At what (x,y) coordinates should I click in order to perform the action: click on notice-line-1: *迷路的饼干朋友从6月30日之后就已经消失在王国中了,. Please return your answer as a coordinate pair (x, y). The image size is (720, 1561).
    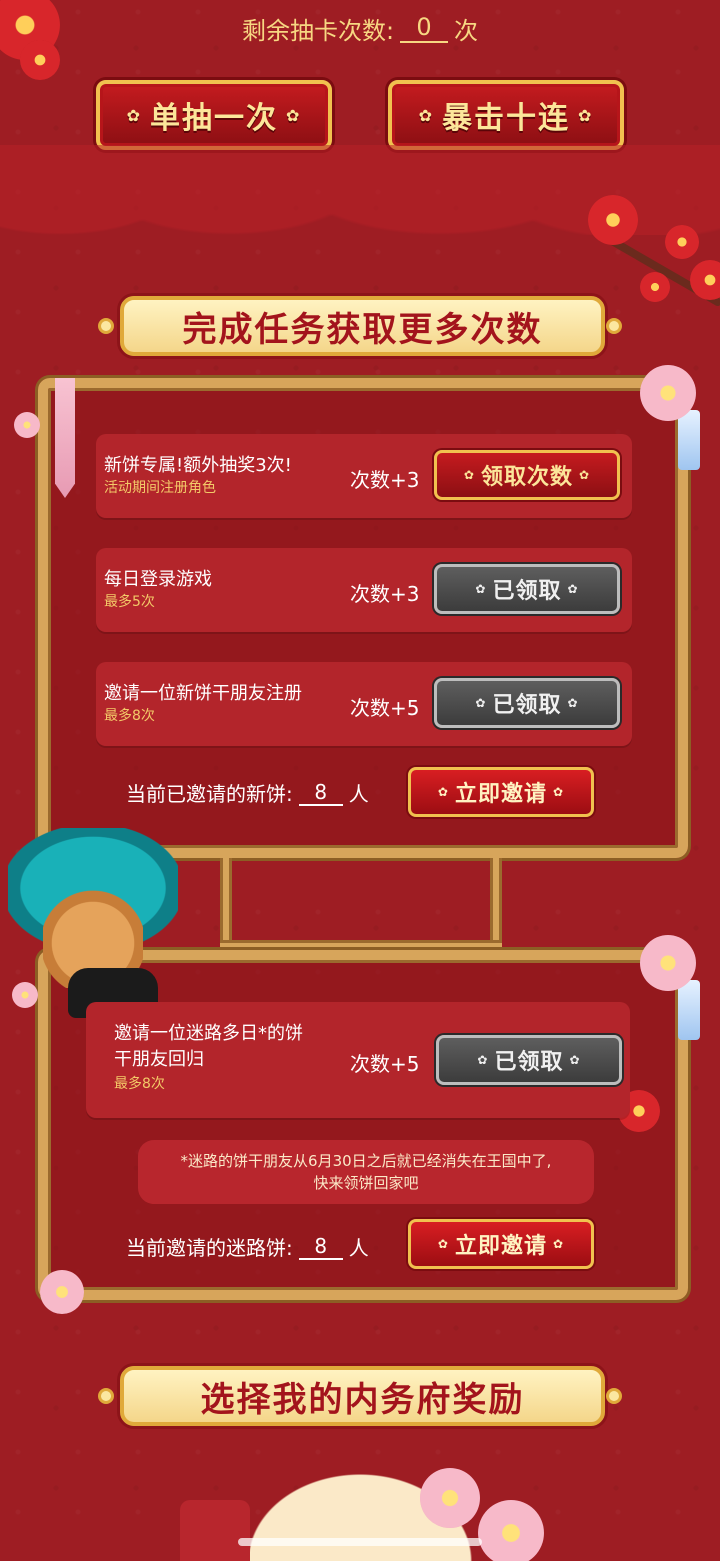
    Looking at the image, I should click on (366, 1161).